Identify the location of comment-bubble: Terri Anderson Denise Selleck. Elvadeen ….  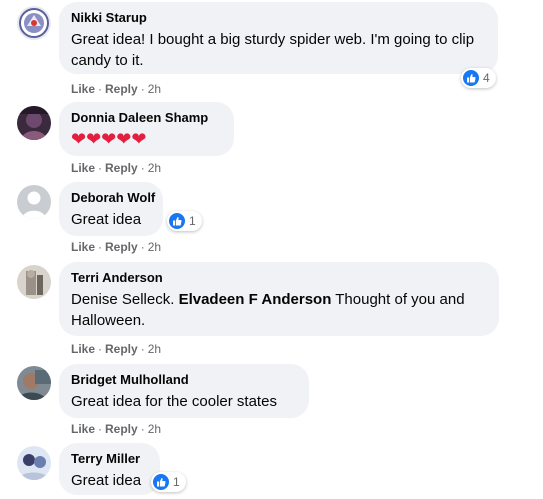
(279, 299).